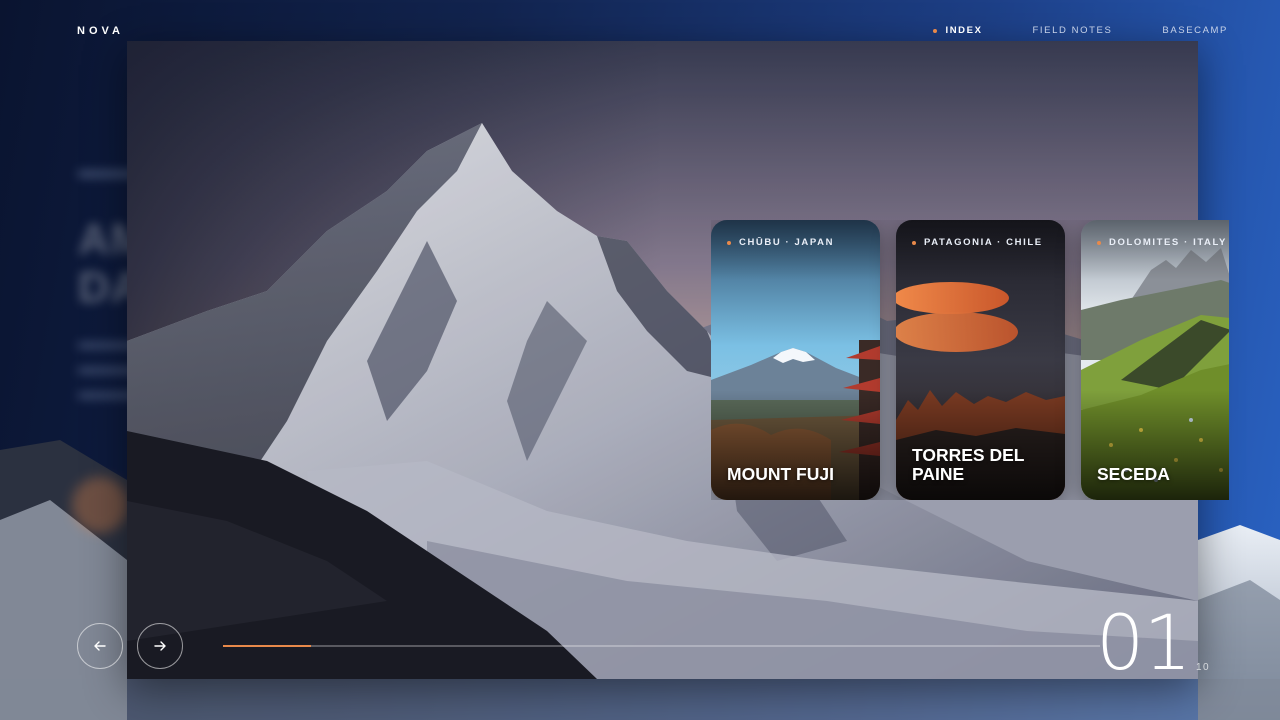  Describe the element at coordinates (932, 30) in the screenshot. I see `nav-item-index: INDEX` at that location.